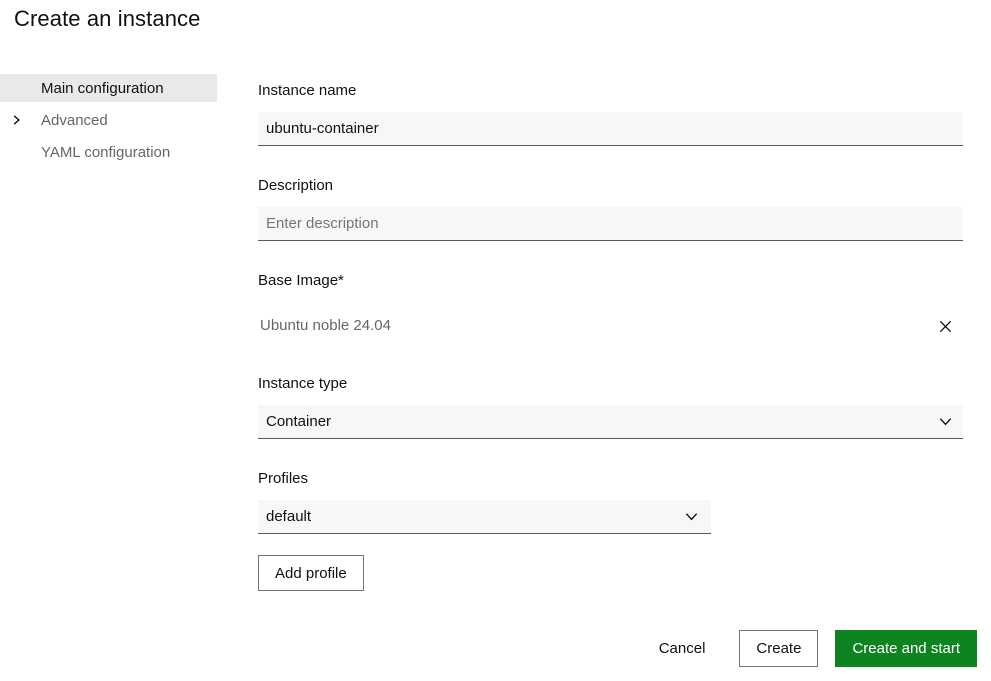 This screenshot has height=681, width=991. I want to click on modal-footer-actions: Cancel Create Create and start, so click(809, 648).